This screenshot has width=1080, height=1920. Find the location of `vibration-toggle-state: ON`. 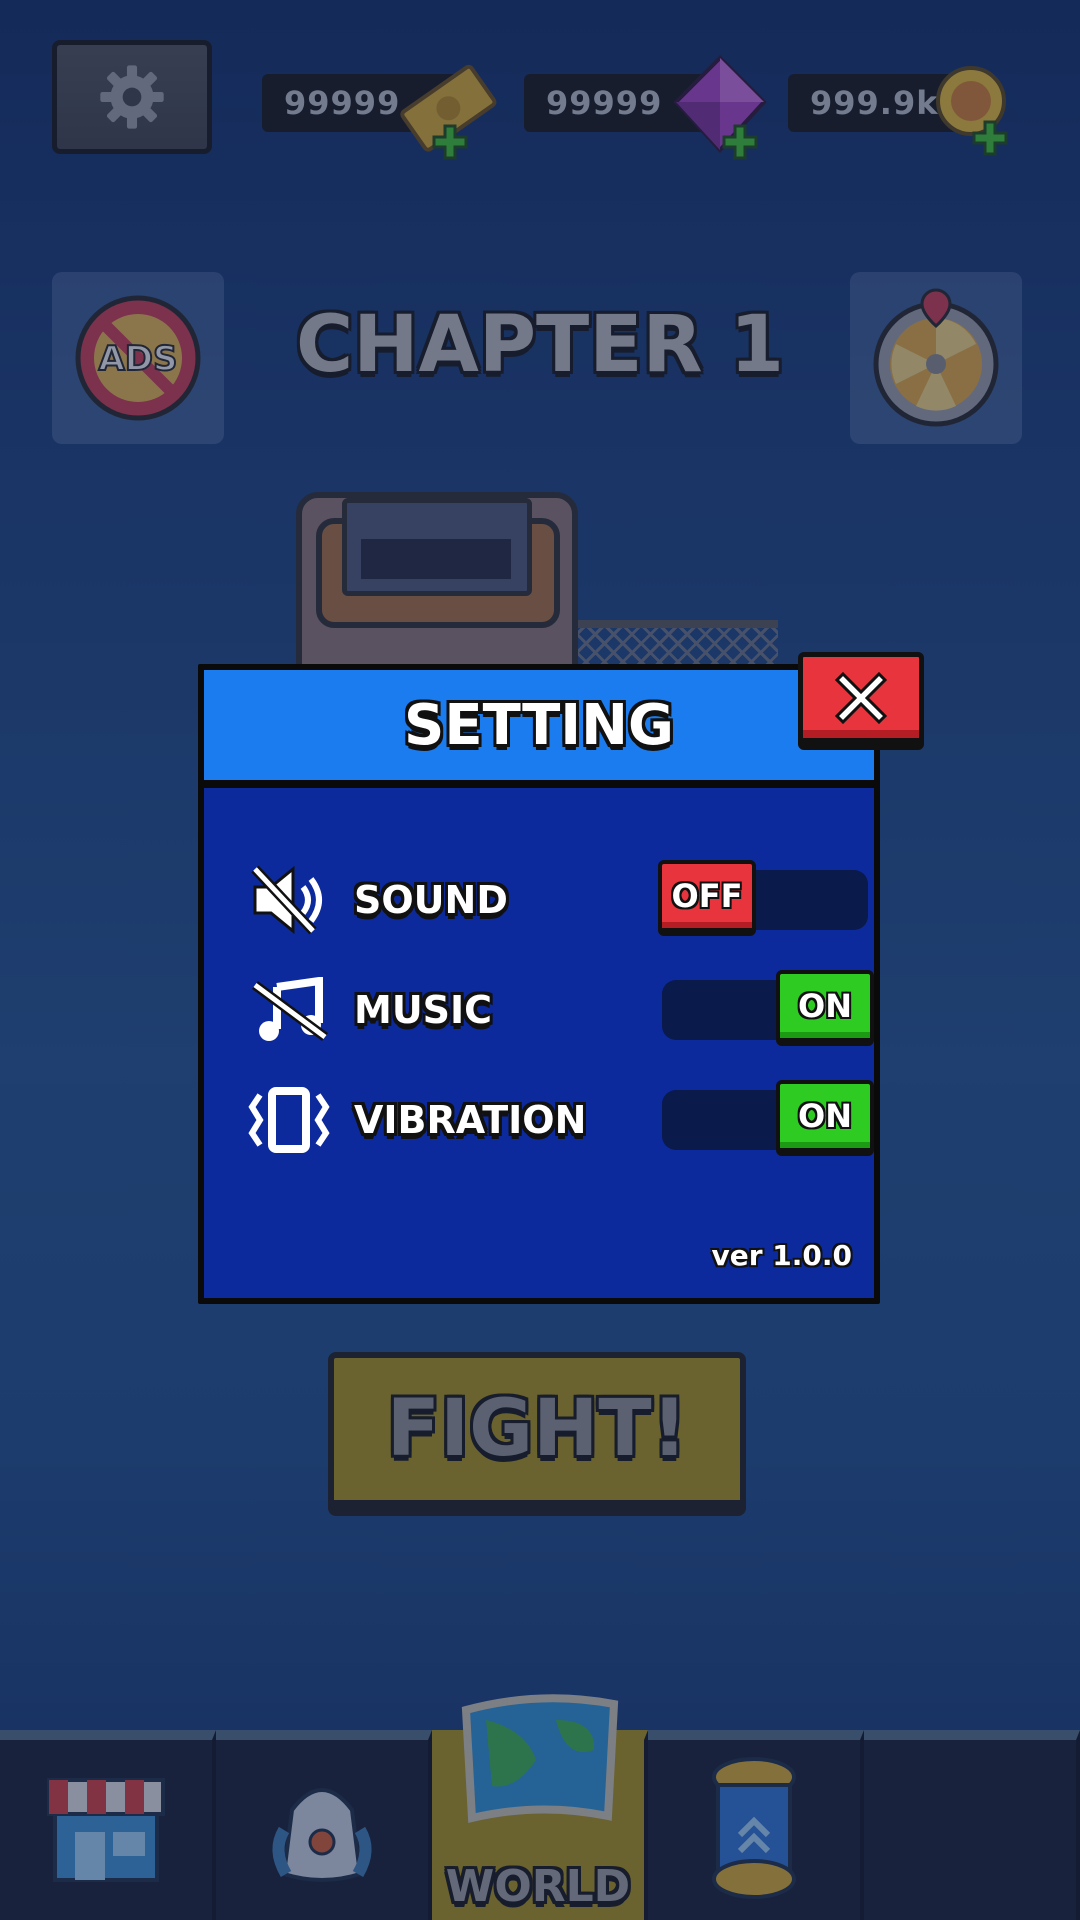

vibration-toggle-state: ON is located at coordinates (825, 1116).